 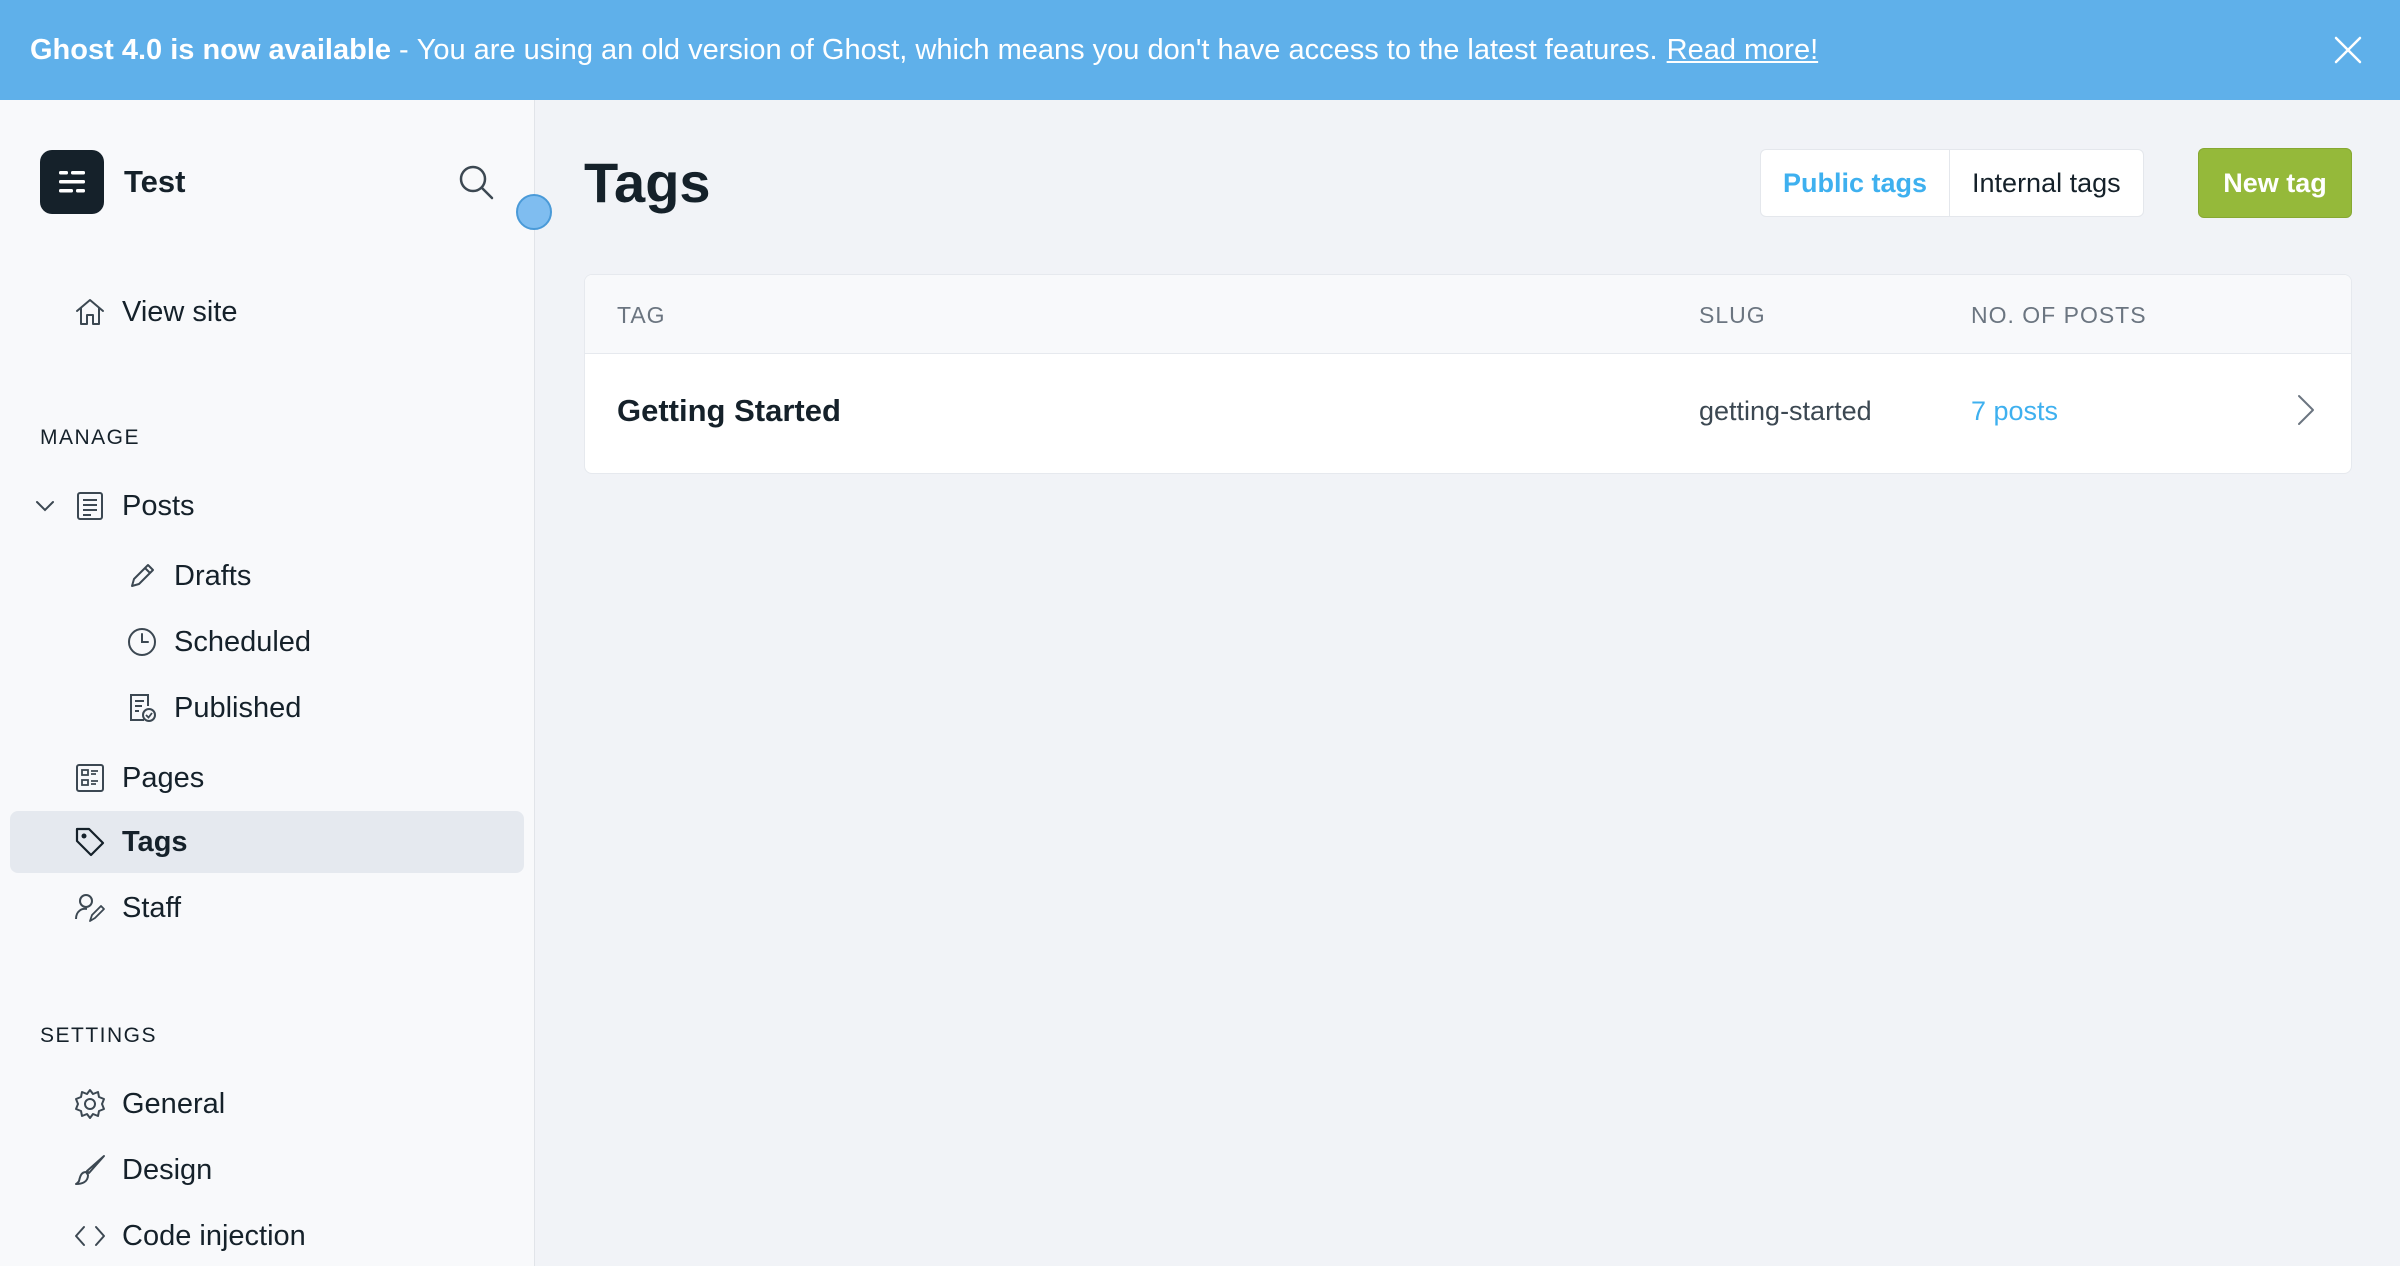 What do you see at coordinates (2348, 50) in the screenshot?
I see `close-icon` at bounding box center [2348, 50].